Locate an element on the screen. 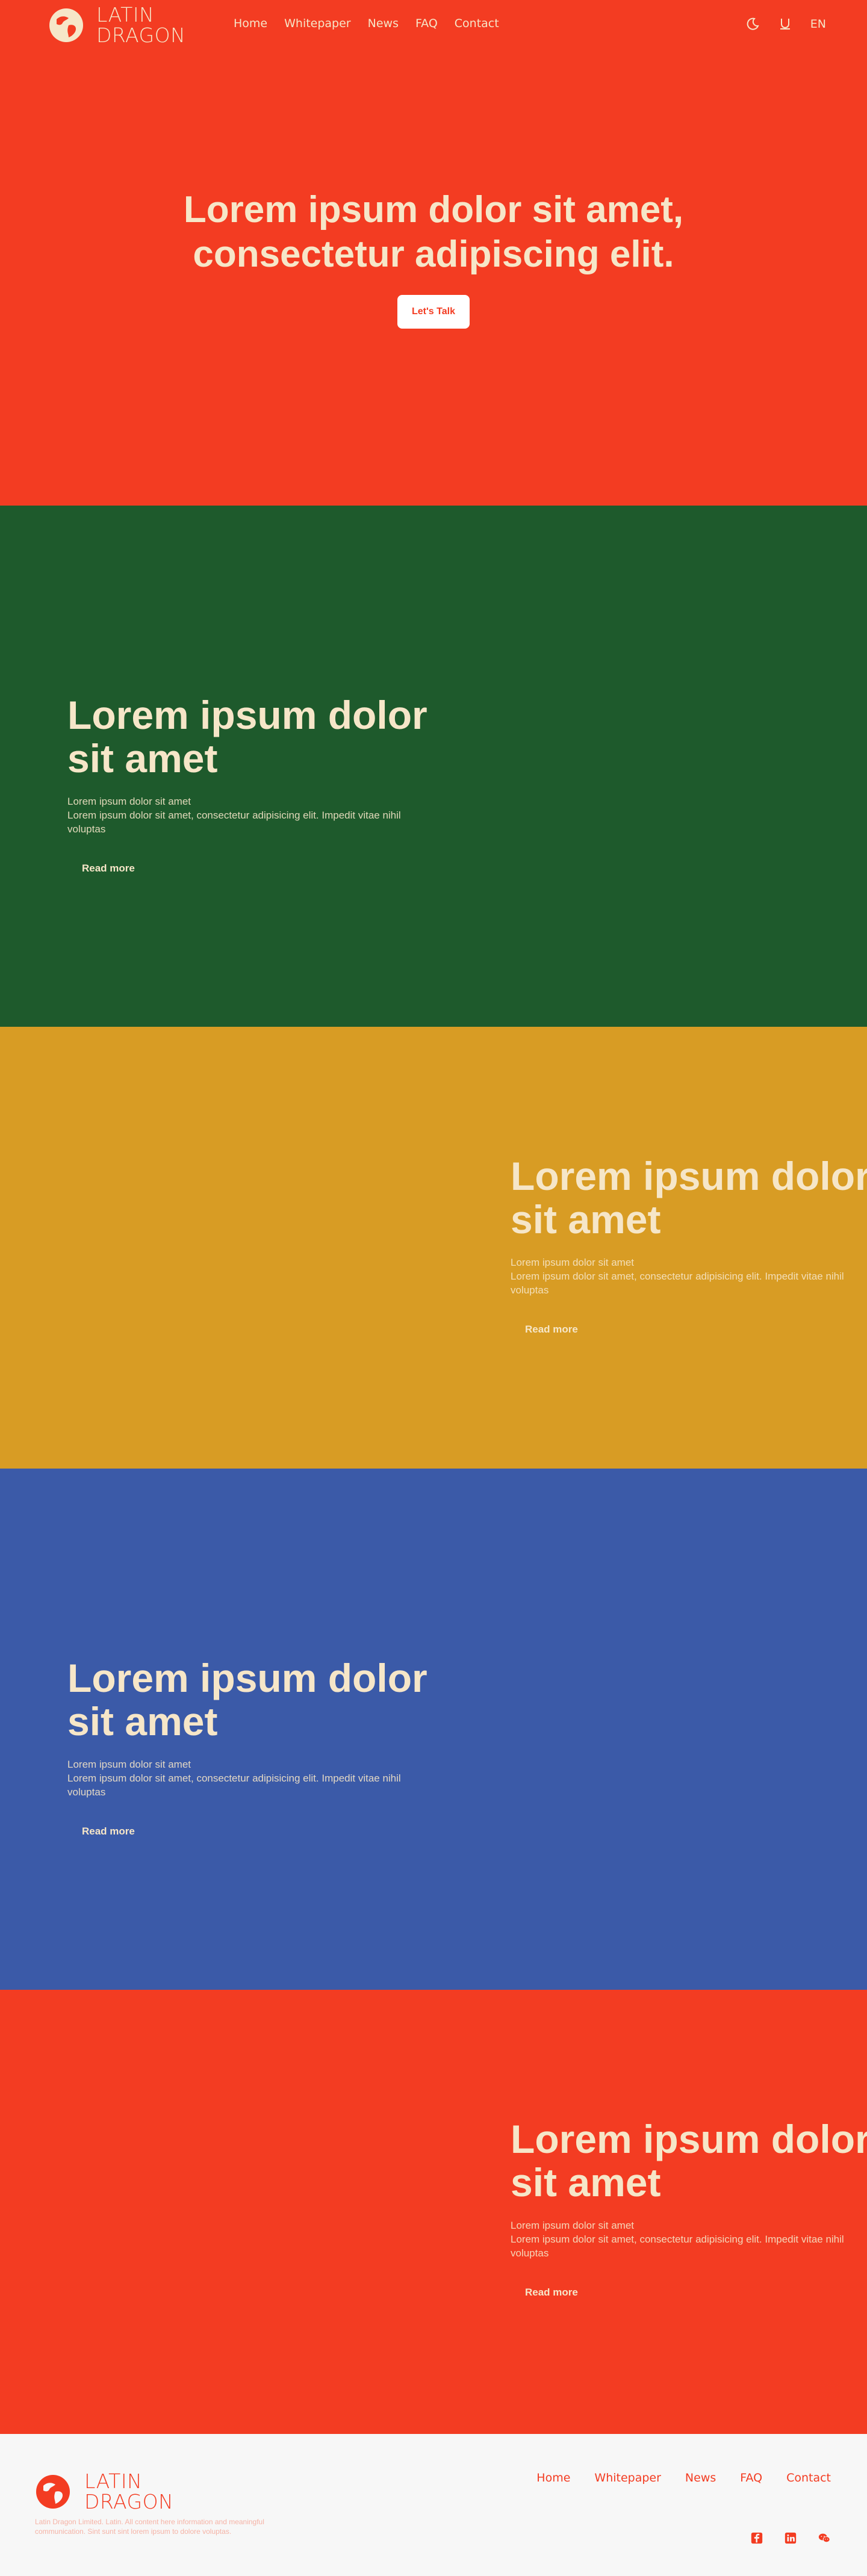 The image size is (867, 2576). nav-home: Home is located at coordinates (250, 23).